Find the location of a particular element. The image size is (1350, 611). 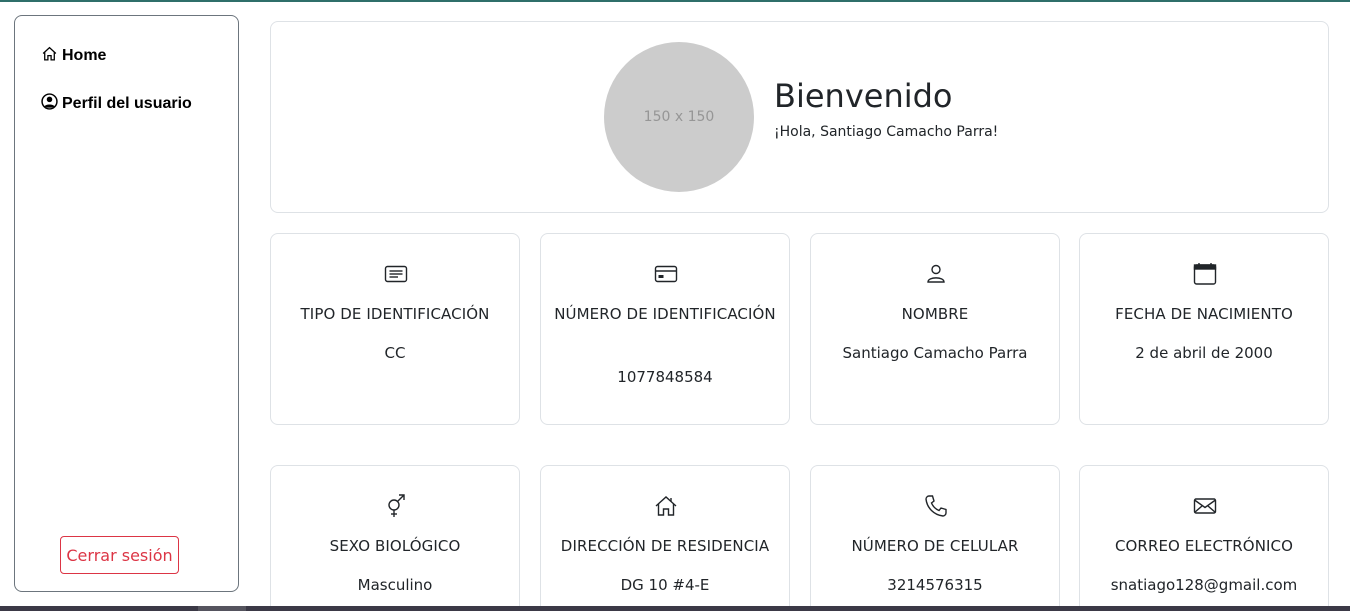

gender-ambiguous-icon is located at coordinates (396, 506).